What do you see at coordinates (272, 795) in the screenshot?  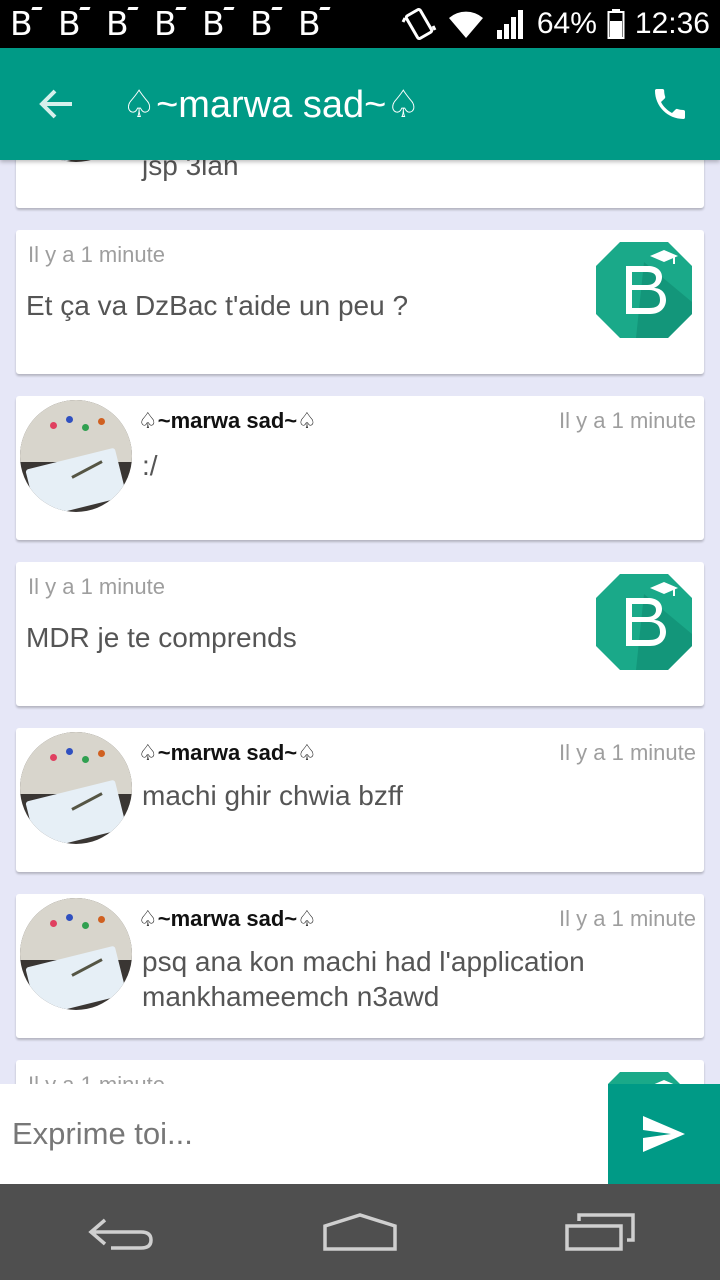 I see `message-text: machi ghir chwia bzff` at bounding box center [272, 795].